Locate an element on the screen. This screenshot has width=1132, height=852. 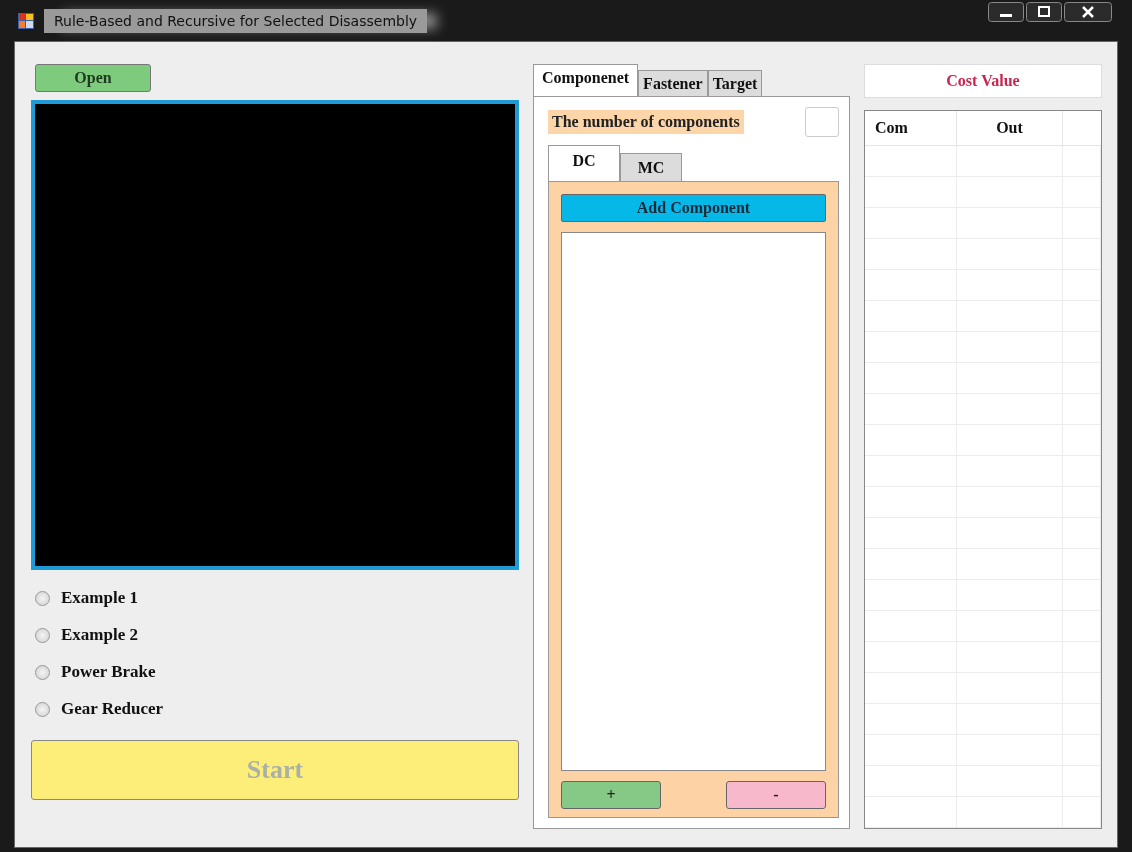
remove-button: - is located at coordinates (776, 795).